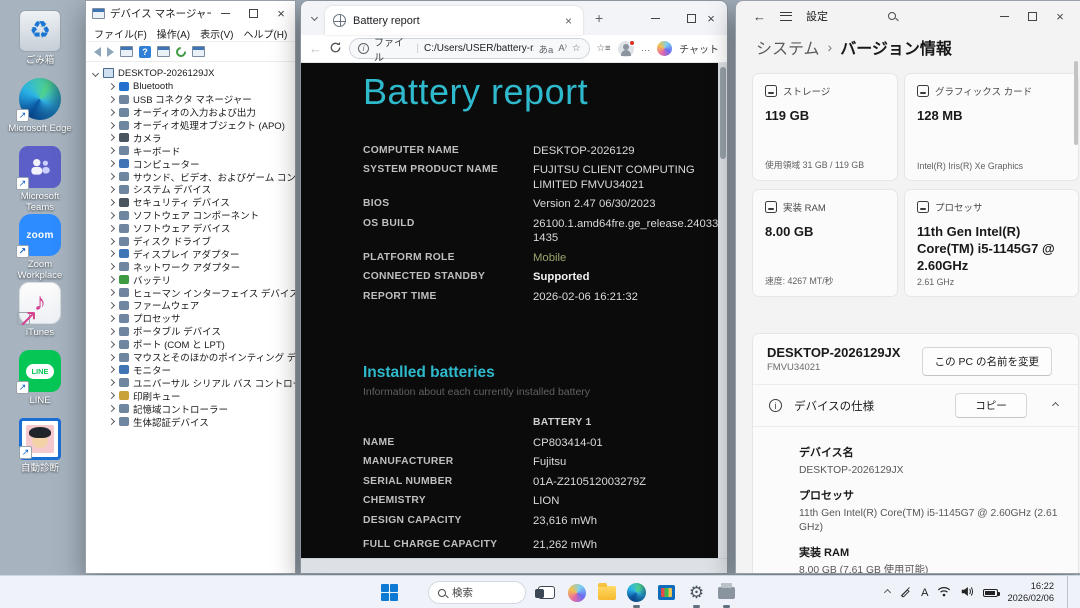  I want to click on navigate-back-icon, so click(97, 51).